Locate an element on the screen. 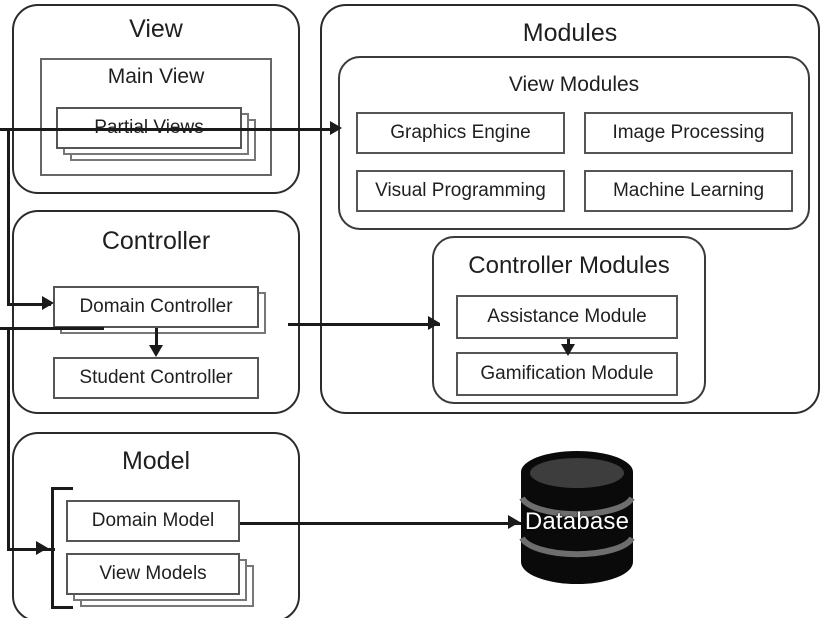  controller-to-modules-arrowhead is located at coordinates (434, 323).